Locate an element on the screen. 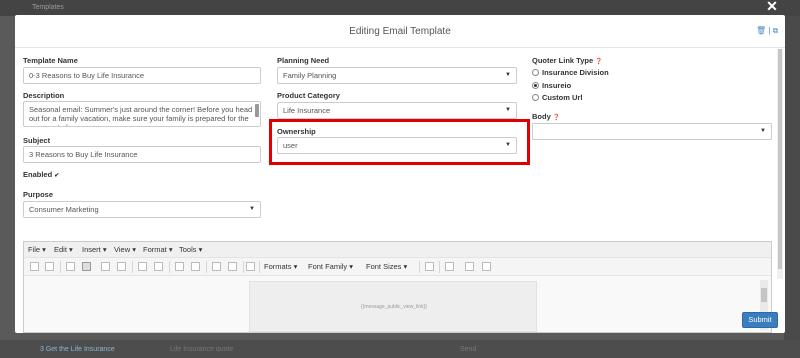 Image resolution: width=800 pixels, height=358 pixels. align-right-icon is located at coordinates (142, 266).